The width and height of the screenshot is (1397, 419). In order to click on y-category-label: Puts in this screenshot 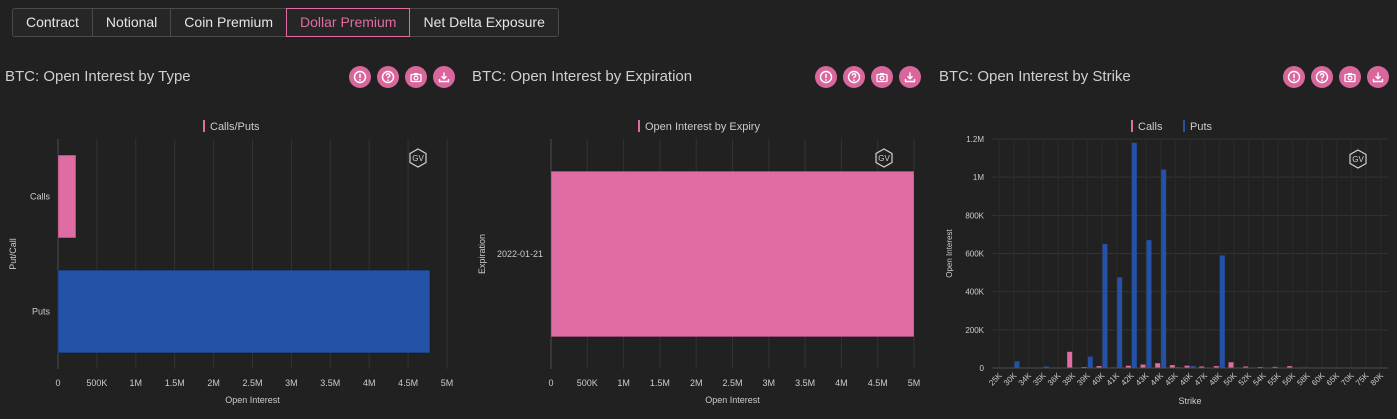, I will do `click(41, 312)`.